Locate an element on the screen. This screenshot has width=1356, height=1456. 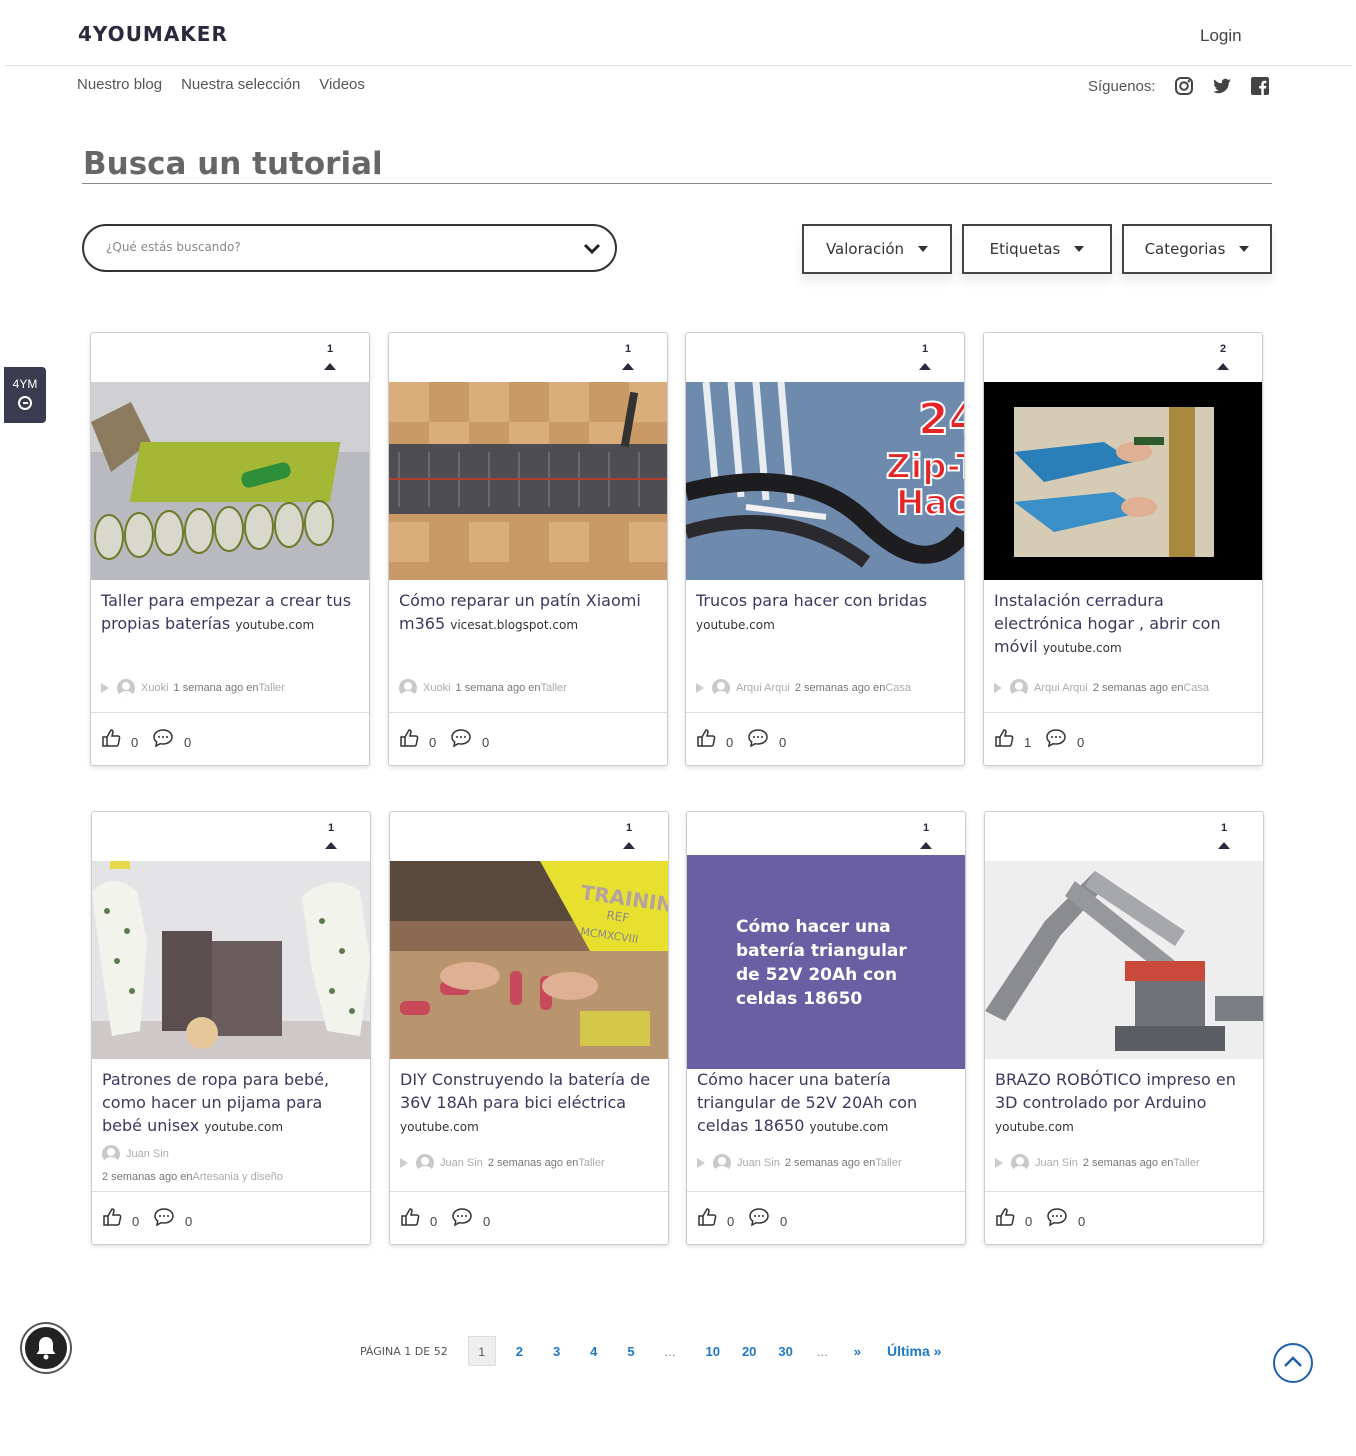
page-link-10: 10 is located at coordinates (712, 1351).